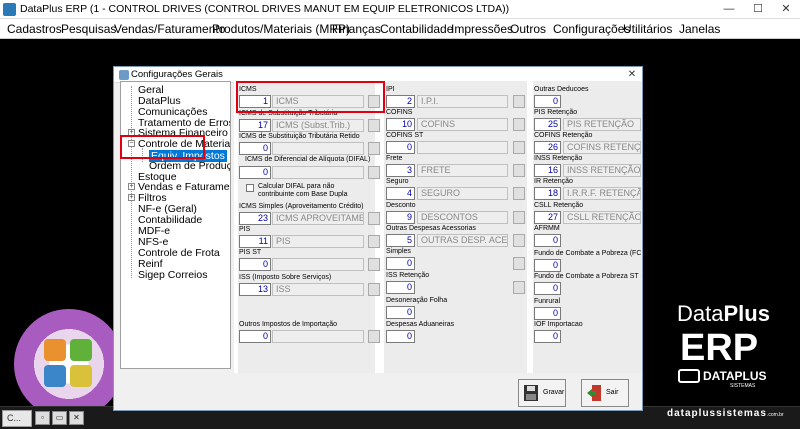 The image size is (800, 429). What do you see at coordinates (416, 29) in the screenshot?
I see `menu-contabilidade: Contabilidade` at bounding box center [416, 29].